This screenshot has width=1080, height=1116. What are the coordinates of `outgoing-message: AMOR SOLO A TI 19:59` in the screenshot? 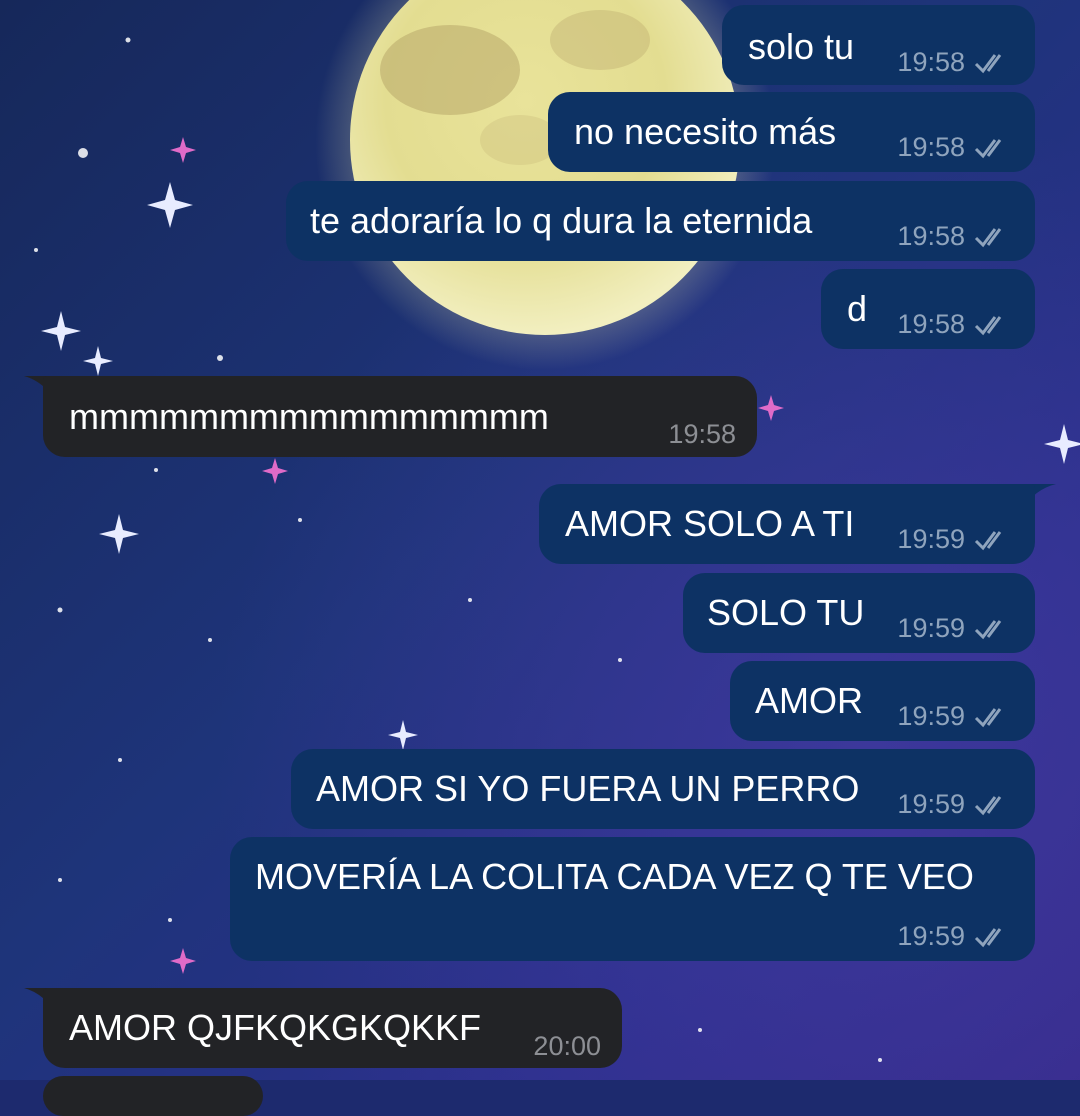 It's located at (787, 524).